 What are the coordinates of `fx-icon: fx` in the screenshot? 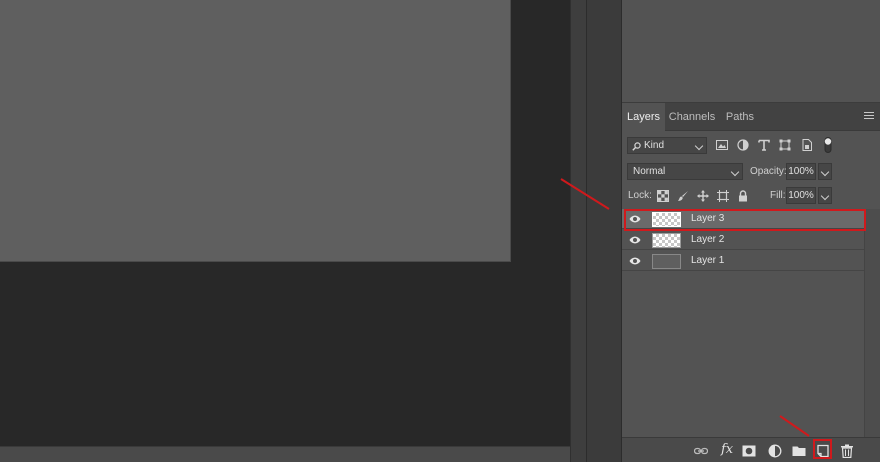 It's located at (727, 449).